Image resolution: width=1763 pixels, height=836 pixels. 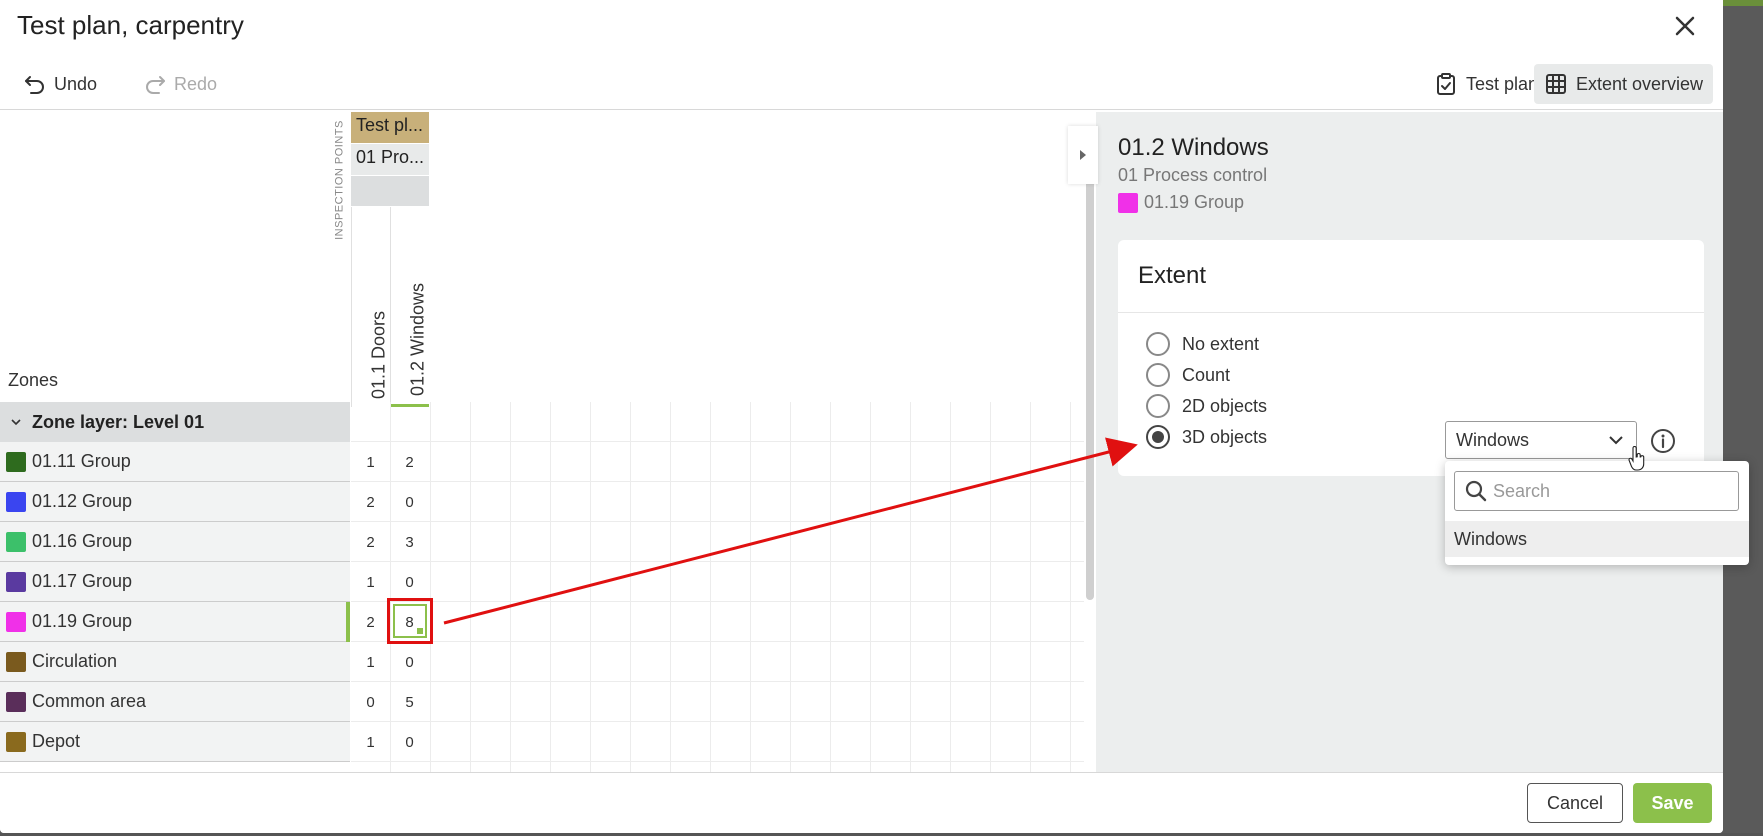 I want to click on zone-name: 01.12 Group, so click(x=82, y=501).